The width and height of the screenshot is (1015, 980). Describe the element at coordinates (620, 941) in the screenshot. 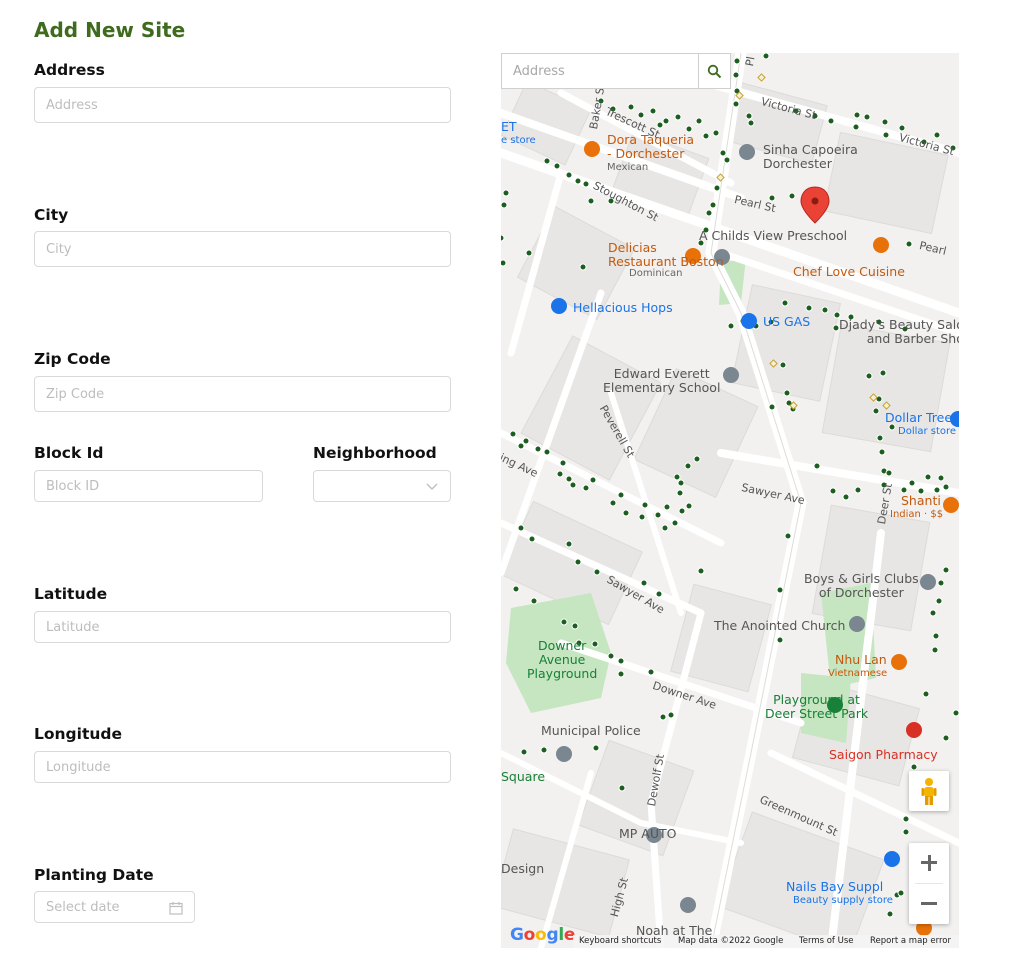

I see `keyboard-shortcuts-link: Keyboard shortcuts` at that location.